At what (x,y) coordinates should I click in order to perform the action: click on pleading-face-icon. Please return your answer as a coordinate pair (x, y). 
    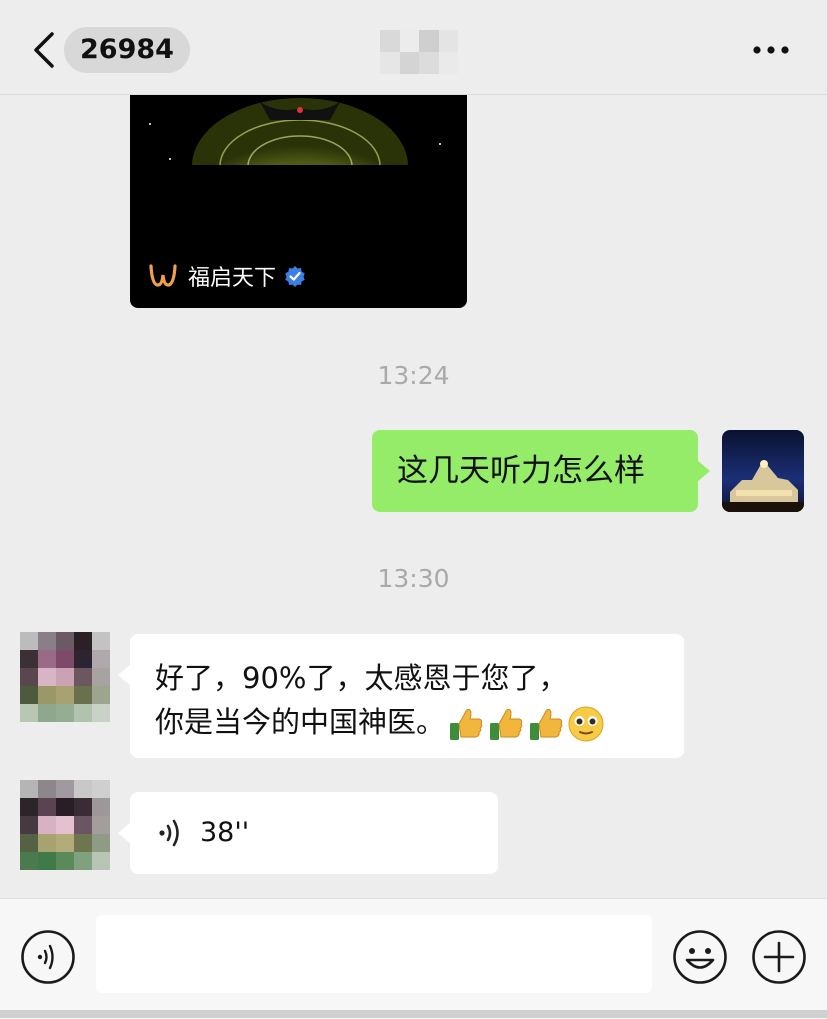
    Looking at the image, I should click on (586, 724).